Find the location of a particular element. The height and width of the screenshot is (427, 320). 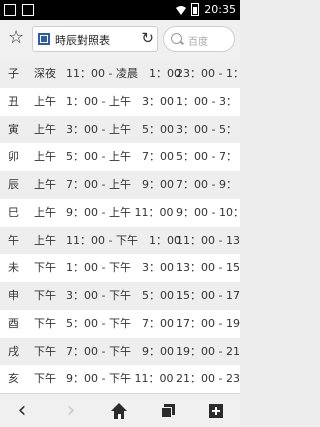

table-row: 辰 上午 7：00 - 上午 9：00 7：00 - 9： is located at coordinates (120, 185).